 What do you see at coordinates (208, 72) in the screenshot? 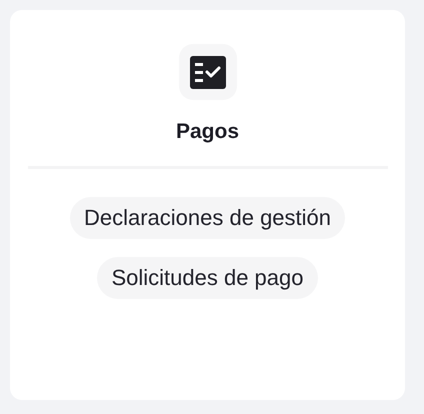
I see `checklist-icon` at bounding box center [208, 72].